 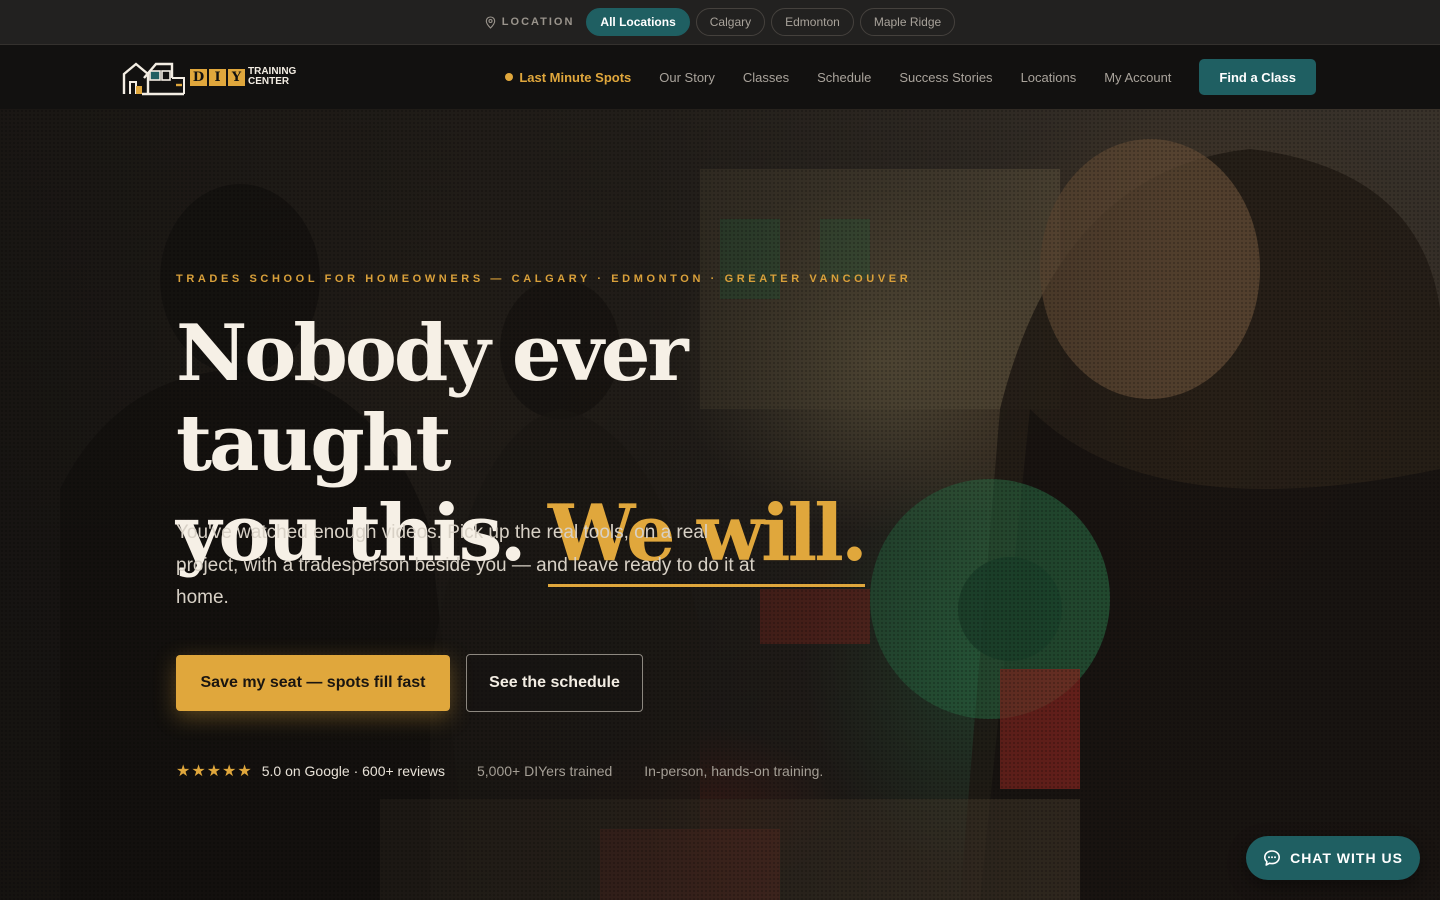 What do you see at coordinates (153, 79) in the screenshot?
I see `house-logo-icon` at bounding box center [153, 79].